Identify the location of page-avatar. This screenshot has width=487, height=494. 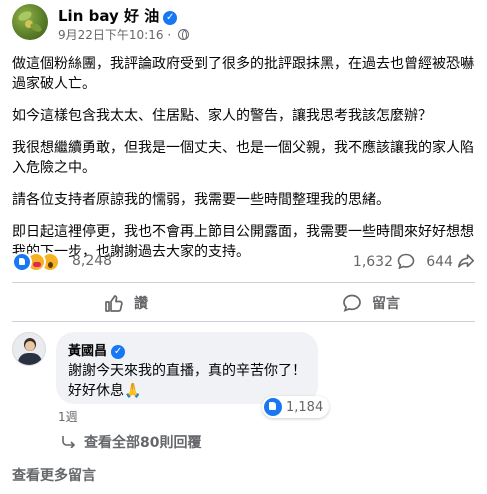
(30, 22).